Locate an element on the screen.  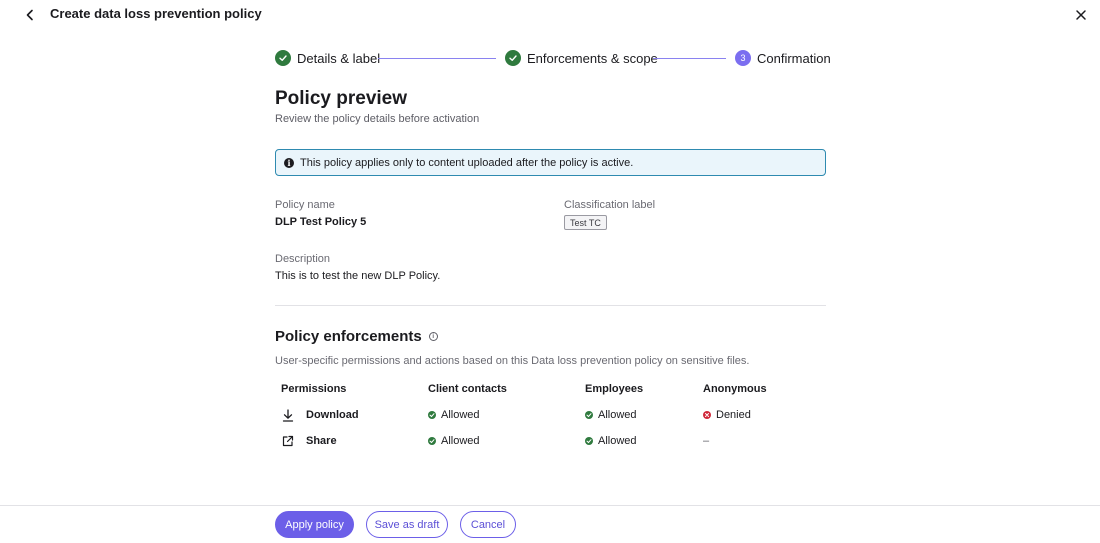
enforcements-heading: Policy enforcements i is located at coordinates (356, 336).